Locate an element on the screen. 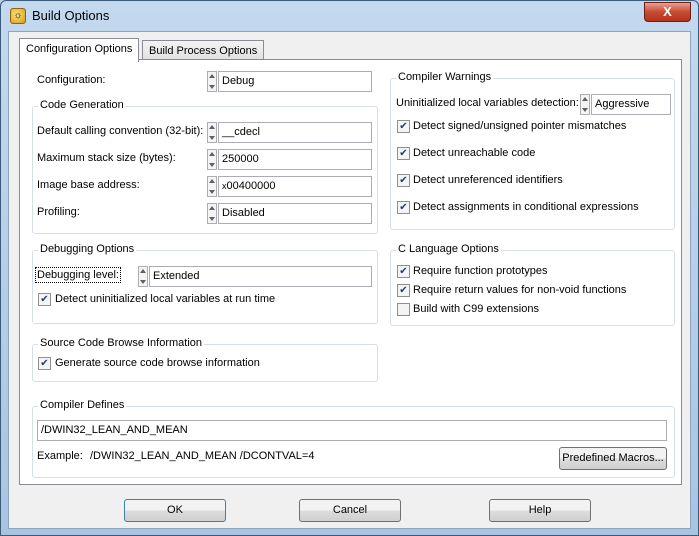 The image size is (699, 536). generate-browse-label: Generate source code browse information is located at coordinates (157, 363).